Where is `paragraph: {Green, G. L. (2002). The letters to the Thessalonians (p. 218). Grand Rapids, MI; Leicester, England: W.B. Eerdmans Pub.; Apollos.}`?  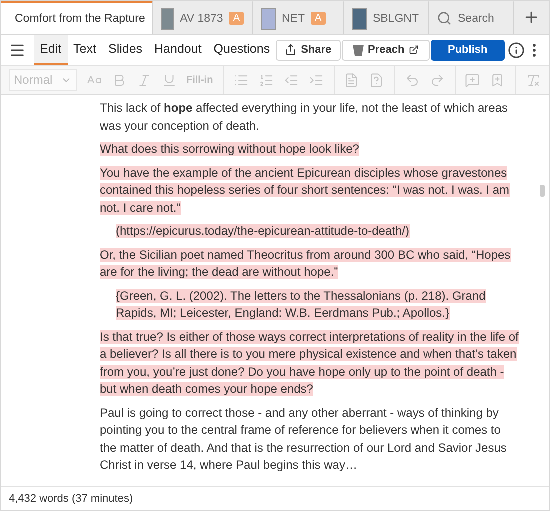 paragraph: {Green, G. L. (2002). The letters to the Thessalonians (p. 218). Grand Rapids, MI; Leicester, England: W.B. Eerdmans Pub.; Apollos.} is located at coordinates (301, 305).